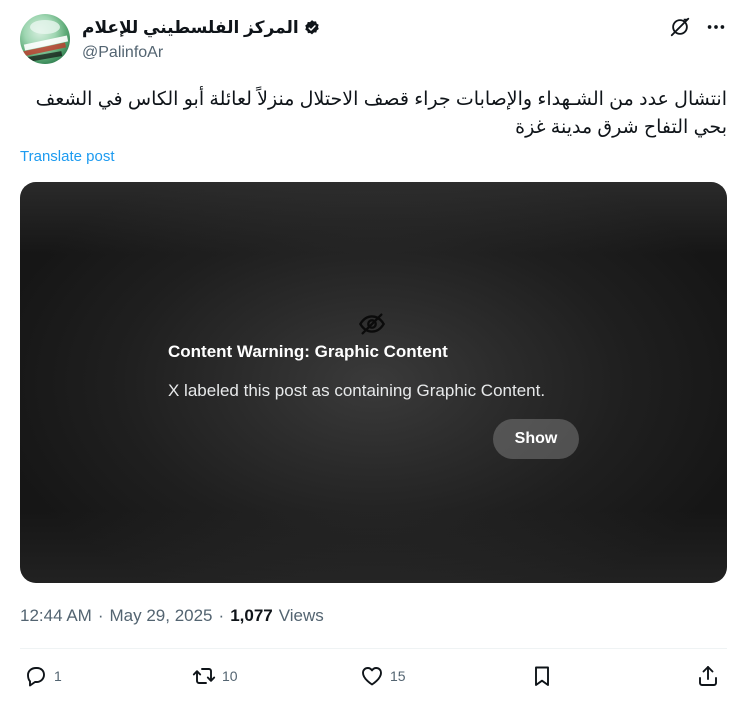 Image resolution: width=747 pixels, height=708 pixels. I want to click on display-name: المركز الفلسطيني للإعلام, so click(190, 28).